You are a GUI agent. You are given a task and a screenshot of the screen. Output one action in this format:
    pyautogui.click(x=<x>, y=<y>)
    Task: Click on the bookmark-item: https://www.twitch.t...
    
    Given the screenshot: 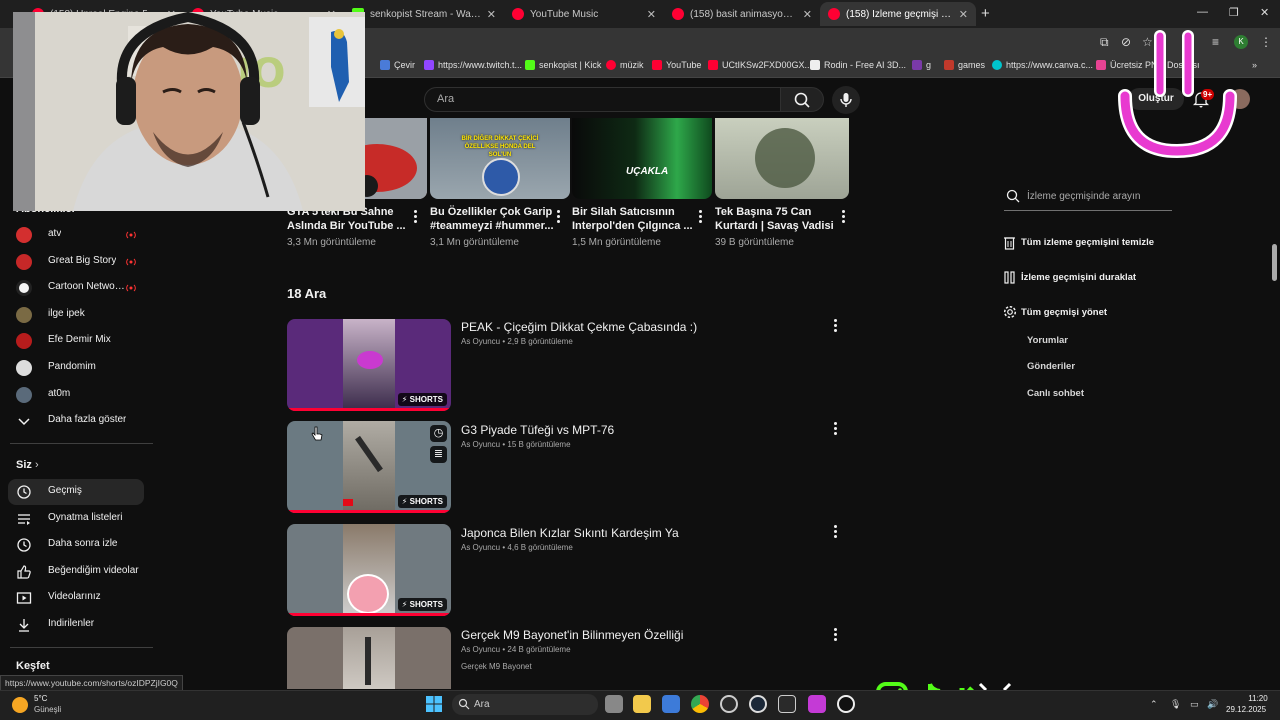 What is the action you would take?
    pyautogui.click(x=473, y=65)
    